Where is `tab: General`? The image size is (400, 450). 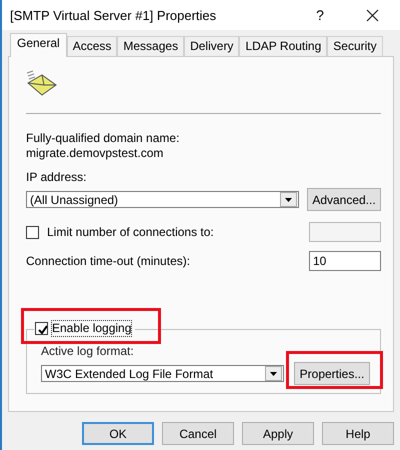 tab: General is located at coordinates (38, 45).